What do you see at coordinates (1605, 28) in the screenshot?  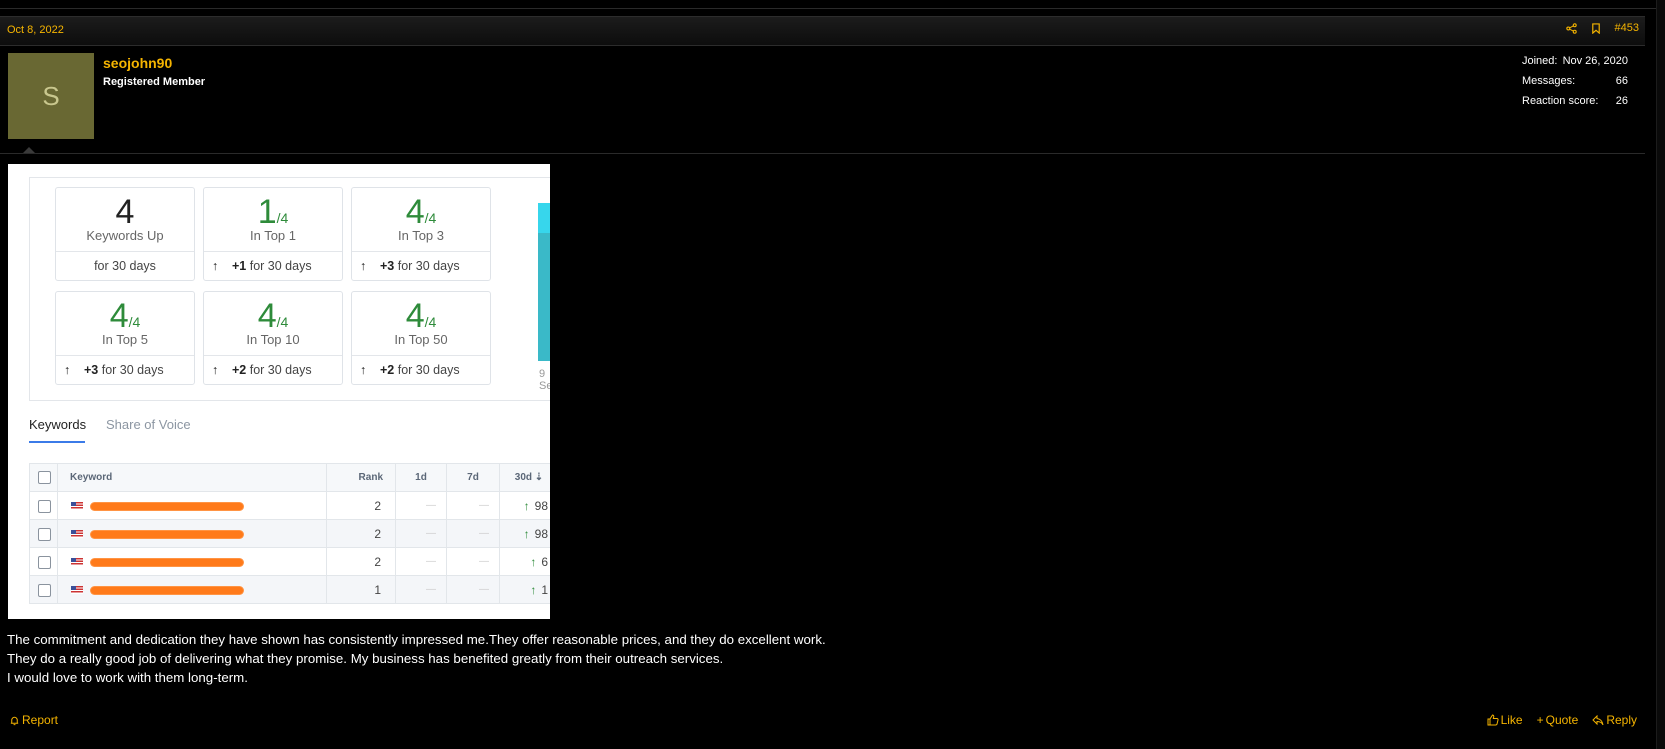 I see `post-header-actions: #453` at bounding box center [1605, 28].